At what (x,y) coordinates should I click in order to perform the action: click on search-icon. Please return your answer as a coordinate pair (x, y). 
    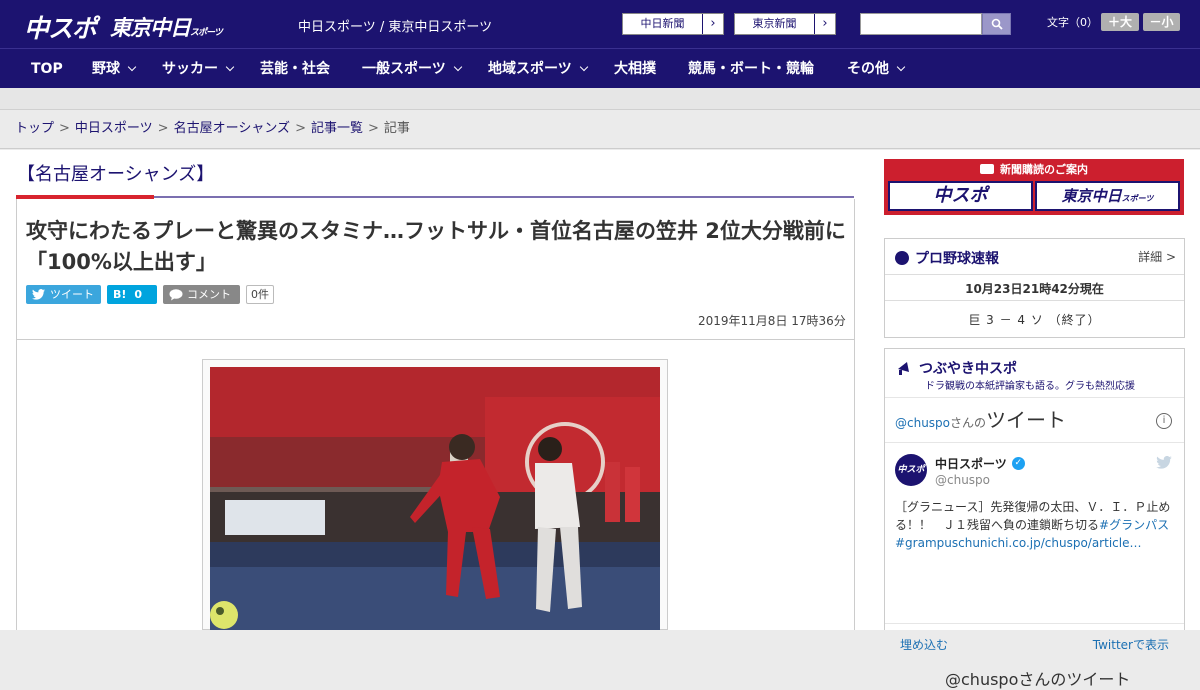
    Looking at the image, I should click on (997, 24).